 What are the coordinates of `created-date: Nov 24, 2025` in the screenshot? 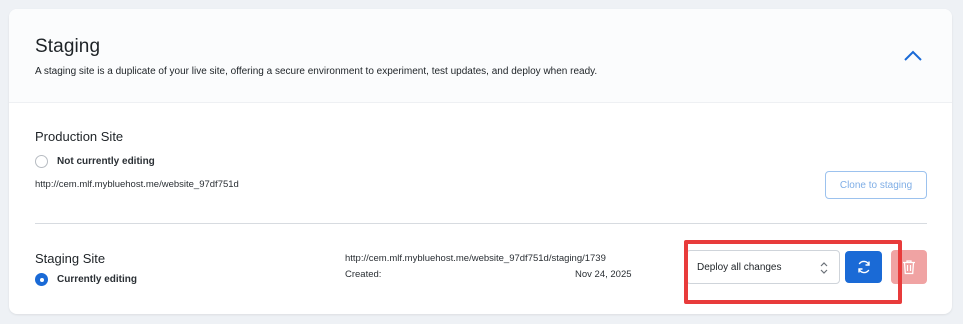 It's located at (603, 274).